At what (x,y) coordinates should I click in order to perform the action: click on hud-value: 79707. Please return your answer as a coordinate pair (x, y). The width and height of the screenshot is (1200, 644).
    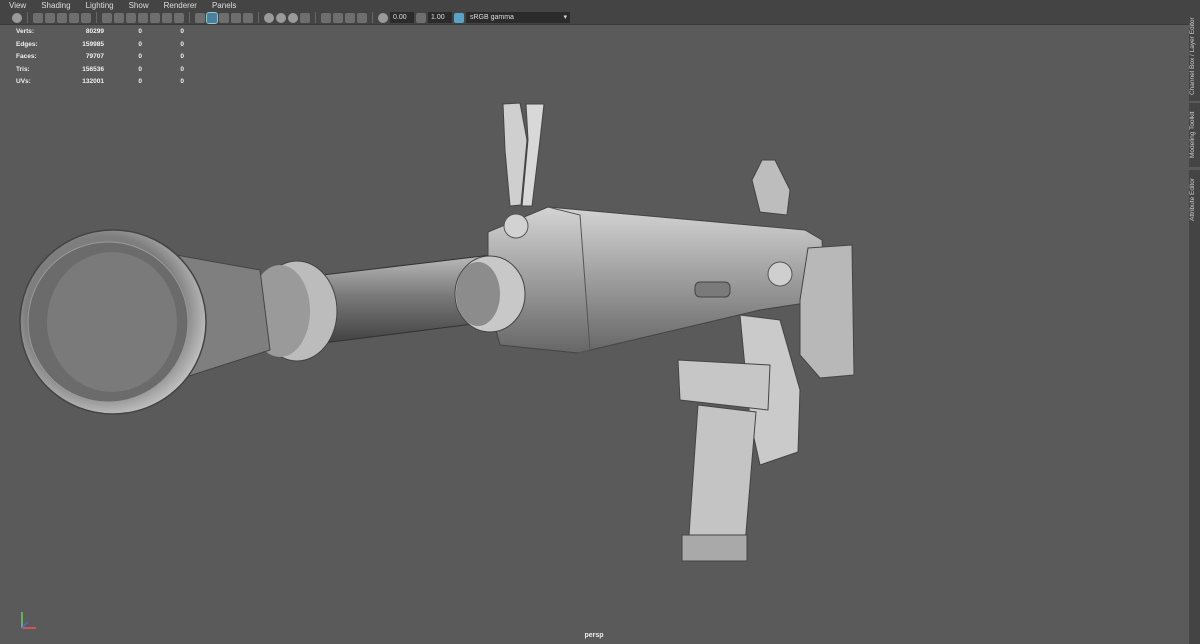
    Looking at the image, I should click on (94, 56).